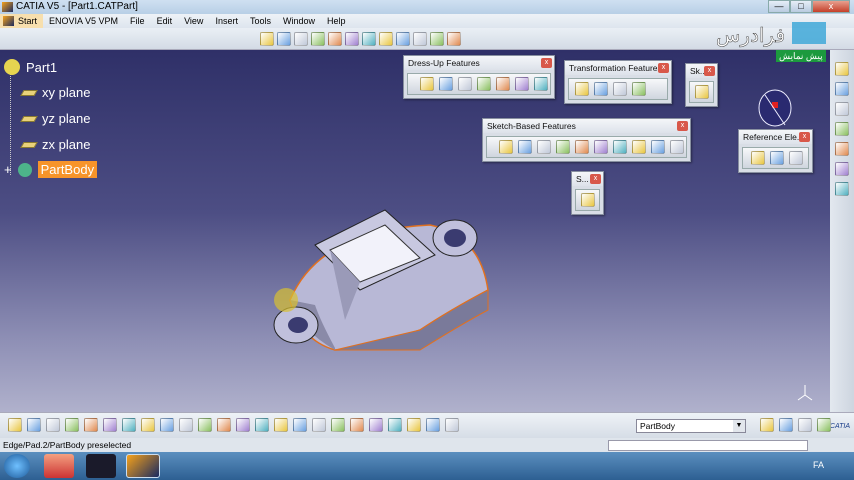 Image resolution: width=854 pixels, height=480 pixels. What do you see at coordinates (205, 425) in the screenshot?
I see `formula-icon` at bounding box center [205, 425].